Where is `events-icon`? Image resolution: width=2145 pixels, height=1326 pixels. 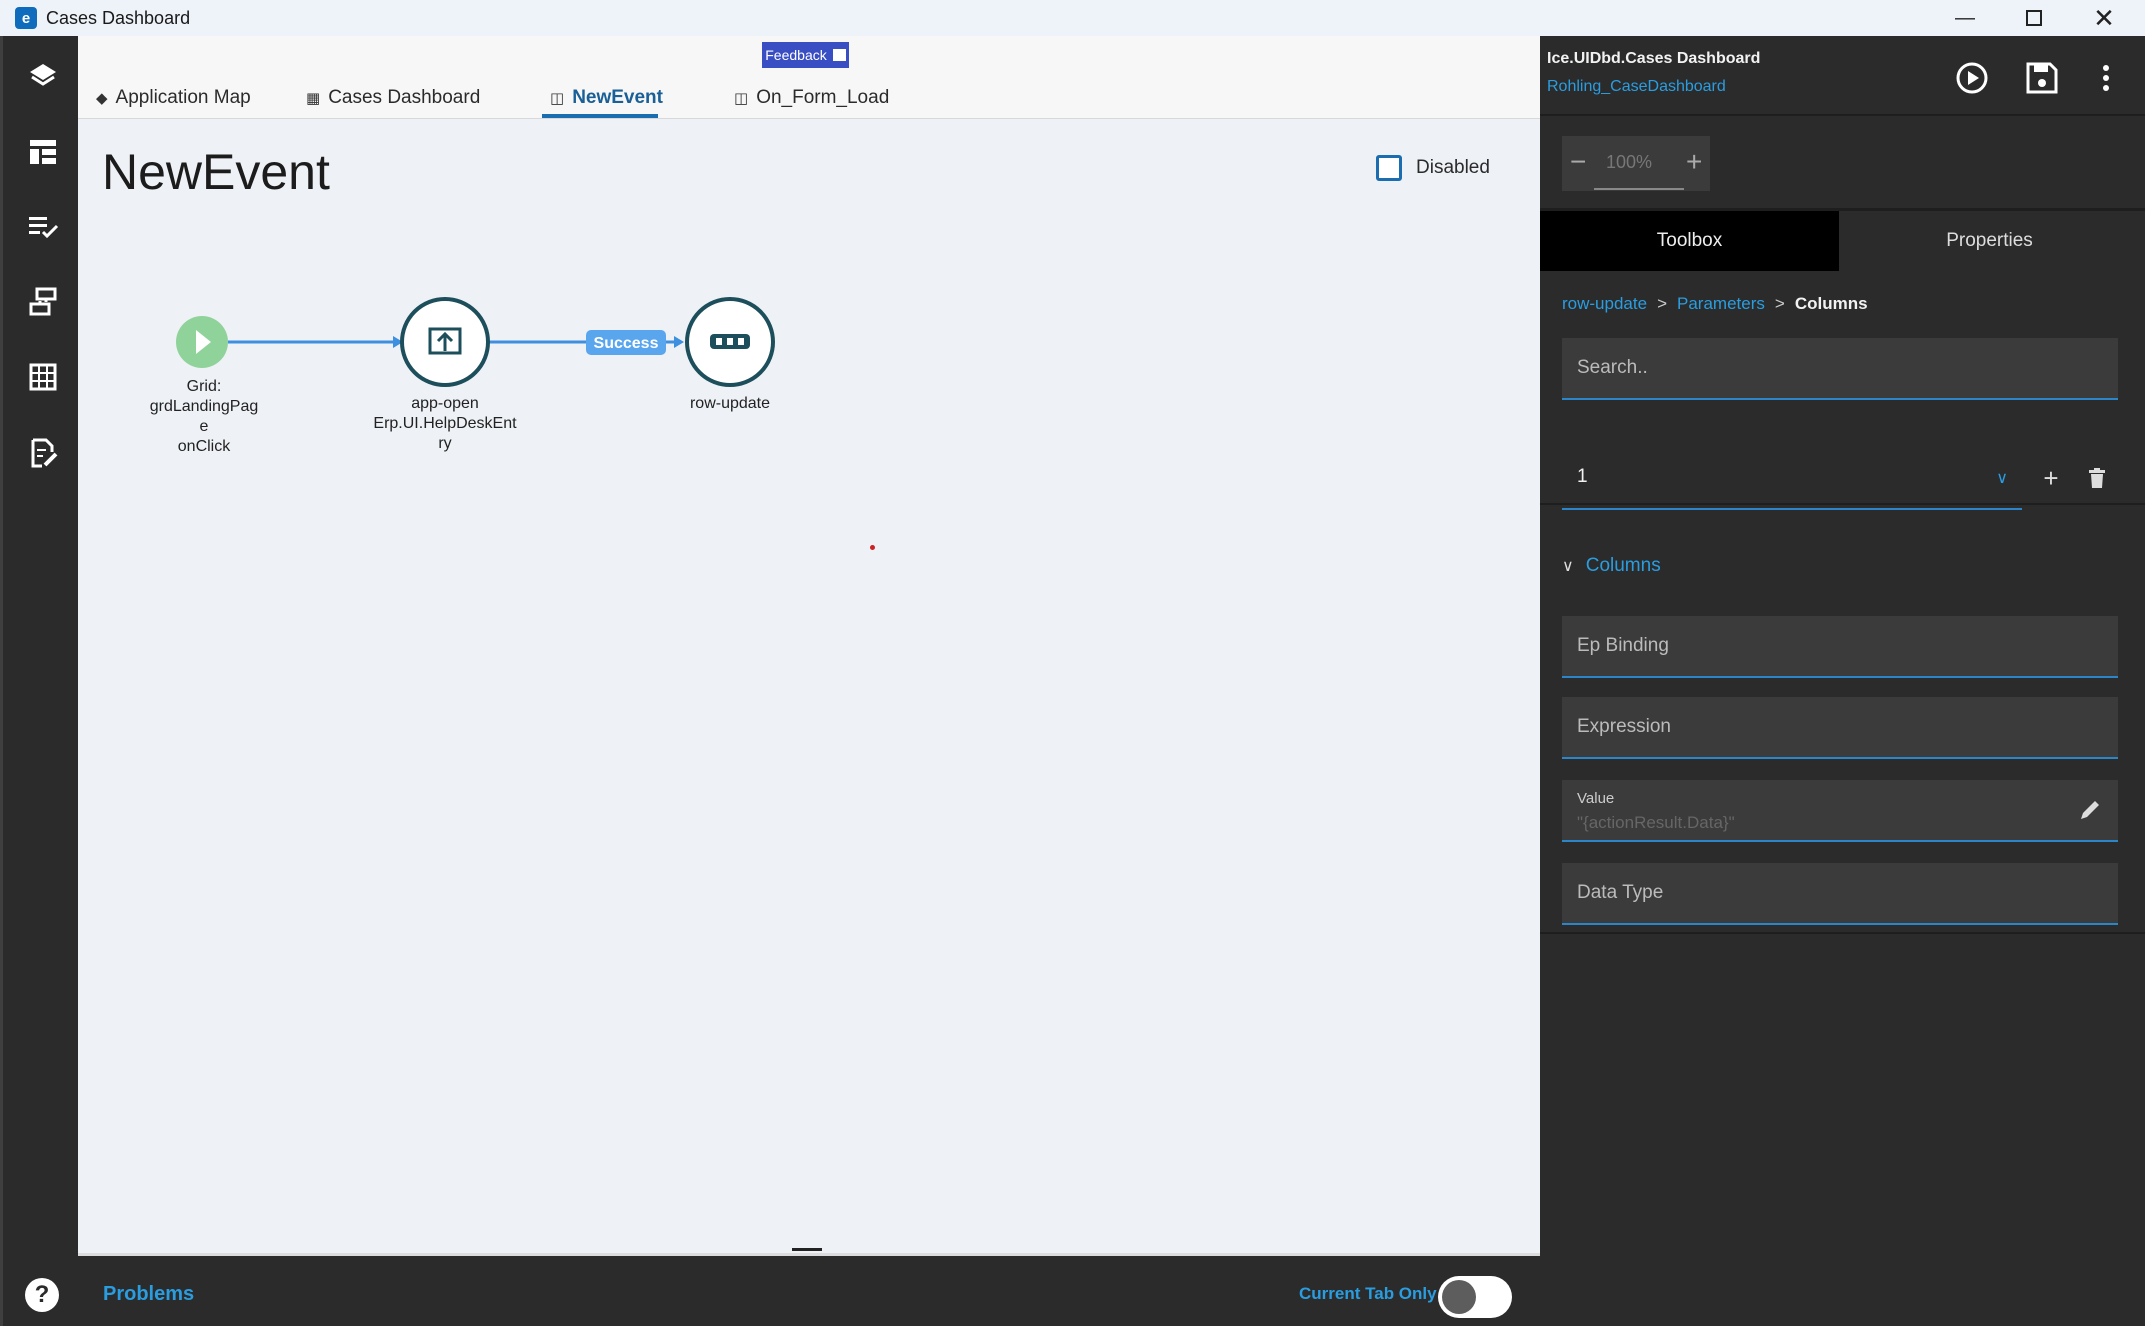 events-icon is located at coordinates (43, 302).